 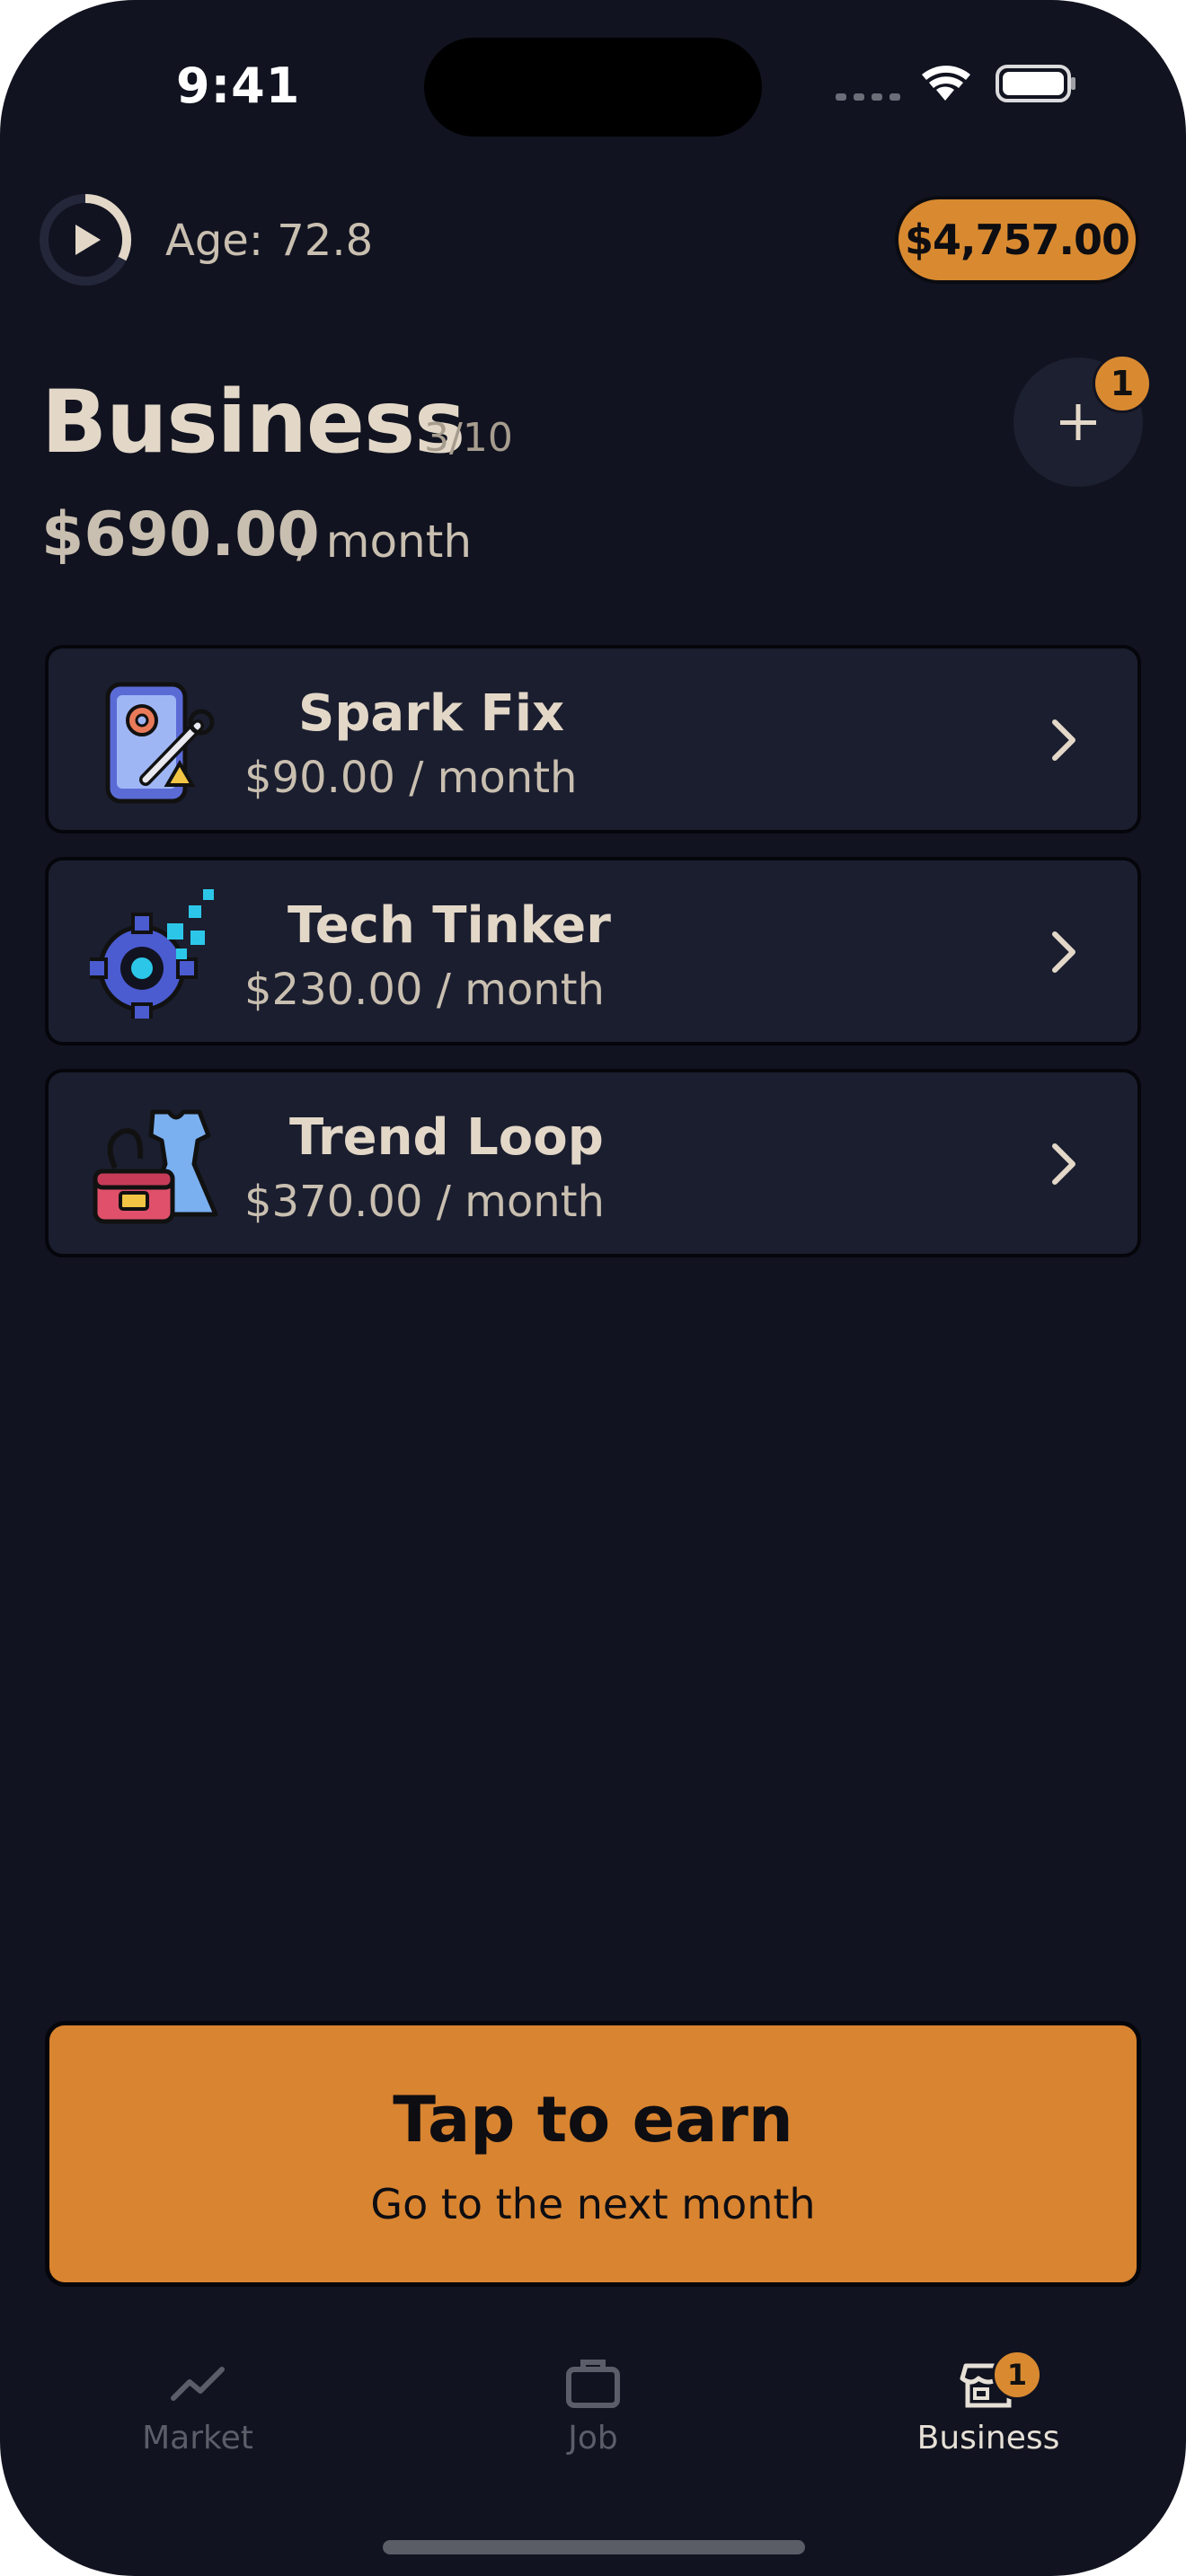 What do you see at coordinates (238, 85) in the screenshot?
I see `status-time: 9:41` at bounding box center [238, 85].